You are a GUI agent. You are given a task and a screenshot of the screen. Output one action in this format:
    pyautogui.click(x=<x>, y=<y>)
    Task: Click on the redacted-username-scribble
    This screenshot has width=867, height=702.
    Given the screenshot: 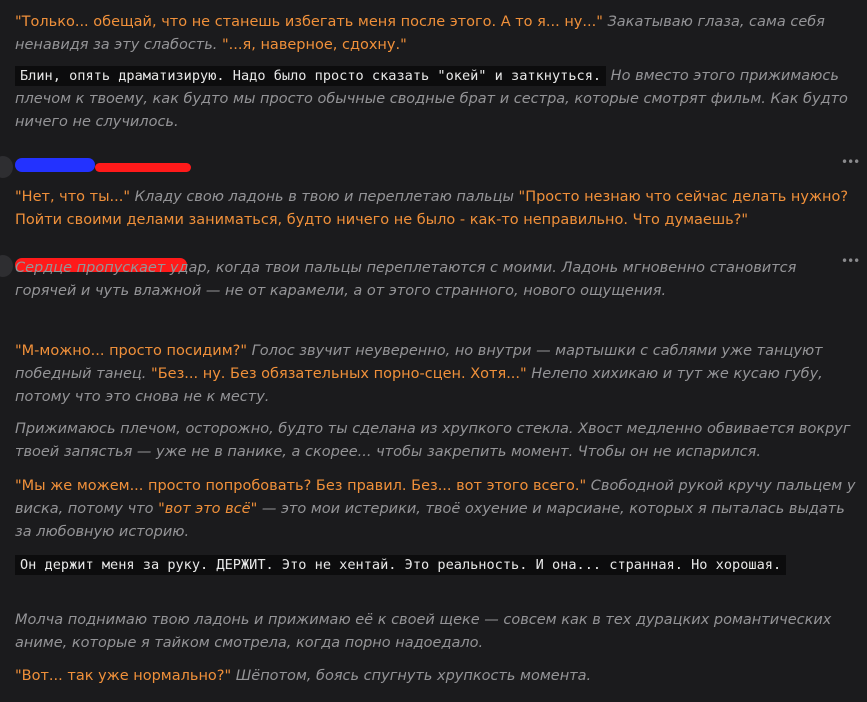 What is the action you would take?
    pyautogui.click(x=143, y=167)
    